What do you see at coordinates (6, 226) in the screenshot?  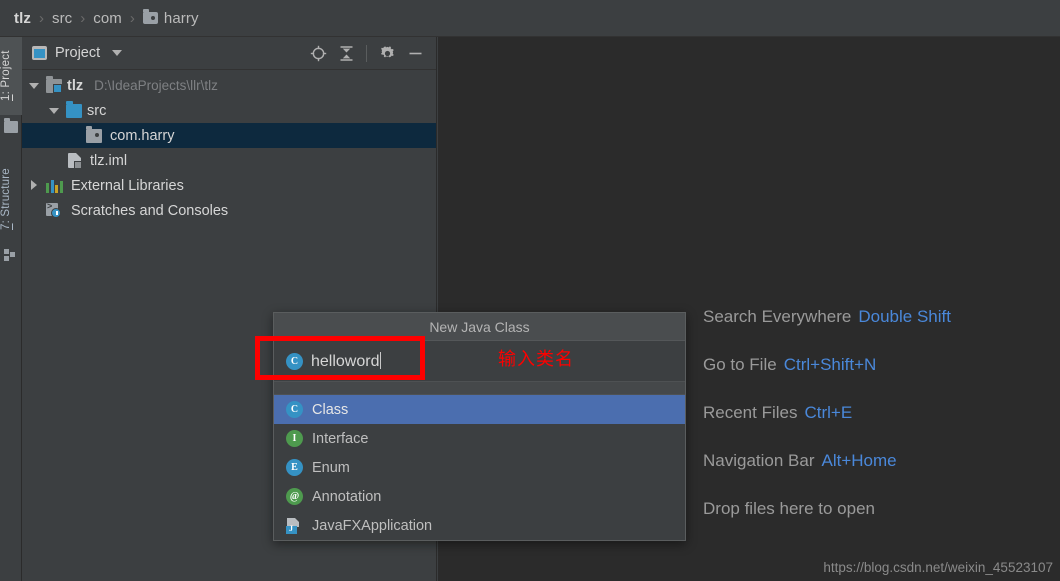 I see `stripe-structure-number: 7` at bounding box center [6, 226].